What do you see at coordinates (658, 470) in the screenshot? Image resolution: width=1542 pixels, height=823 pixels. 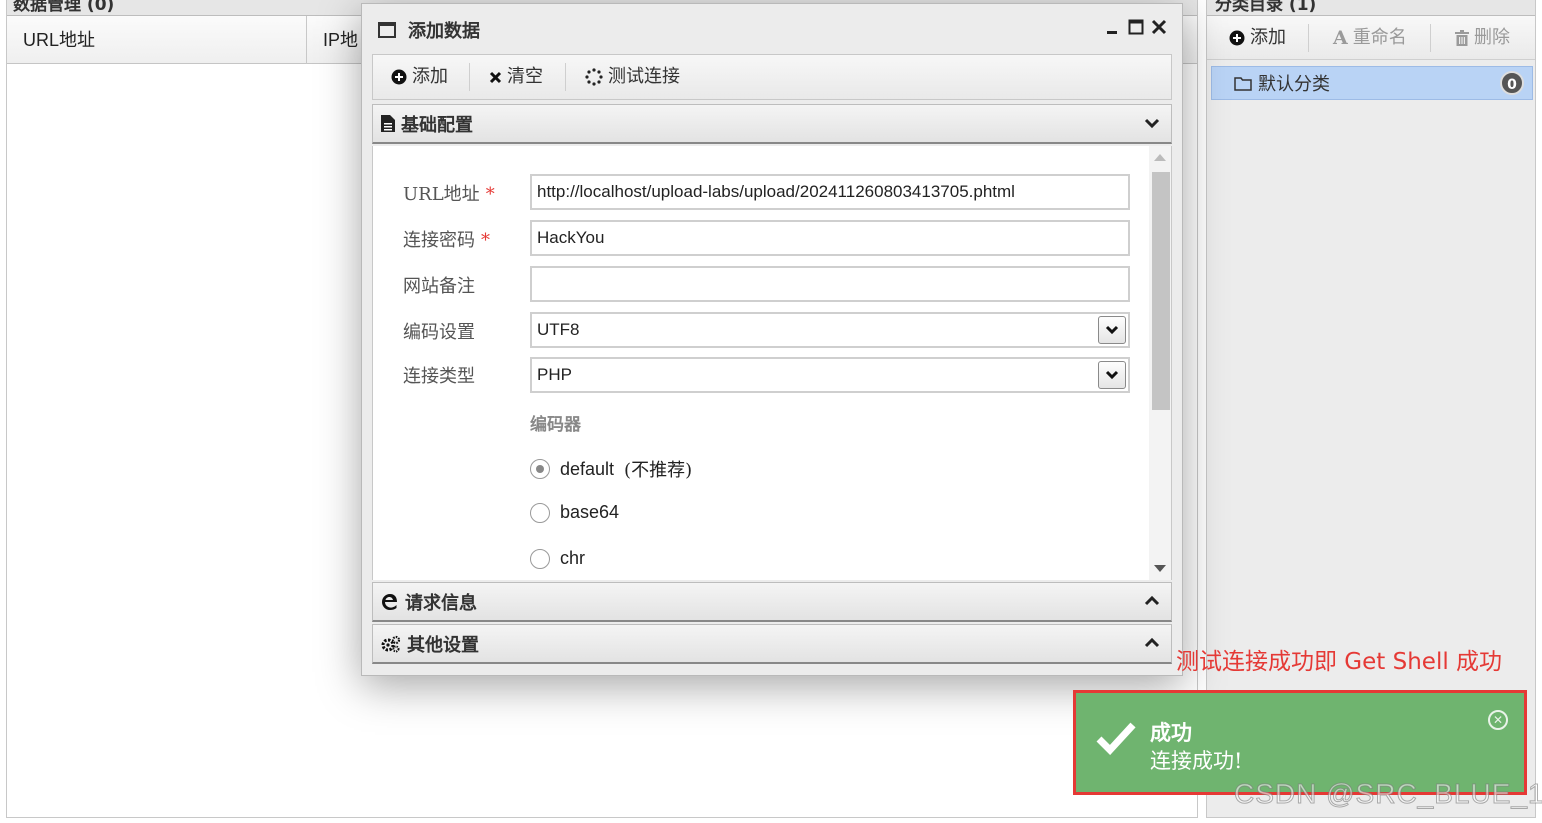 I see `encoder-note: (不推荐)` at bounding box center [658, 470].